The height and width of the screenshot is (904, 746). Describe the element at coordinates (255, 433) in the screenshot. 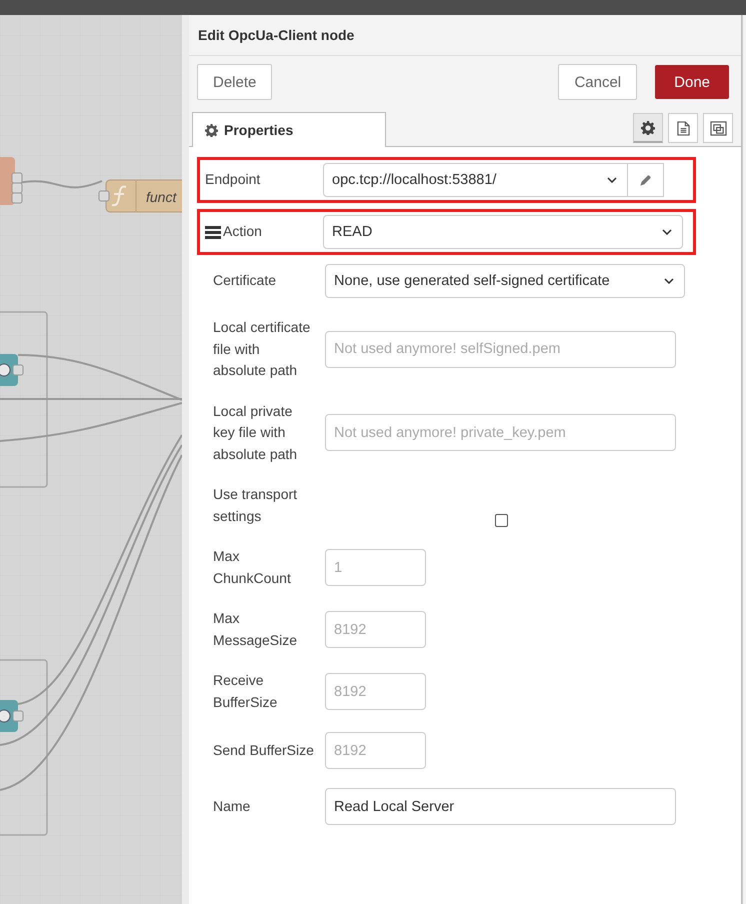

I see `field-label: Local private key file with absolute path` at that location.